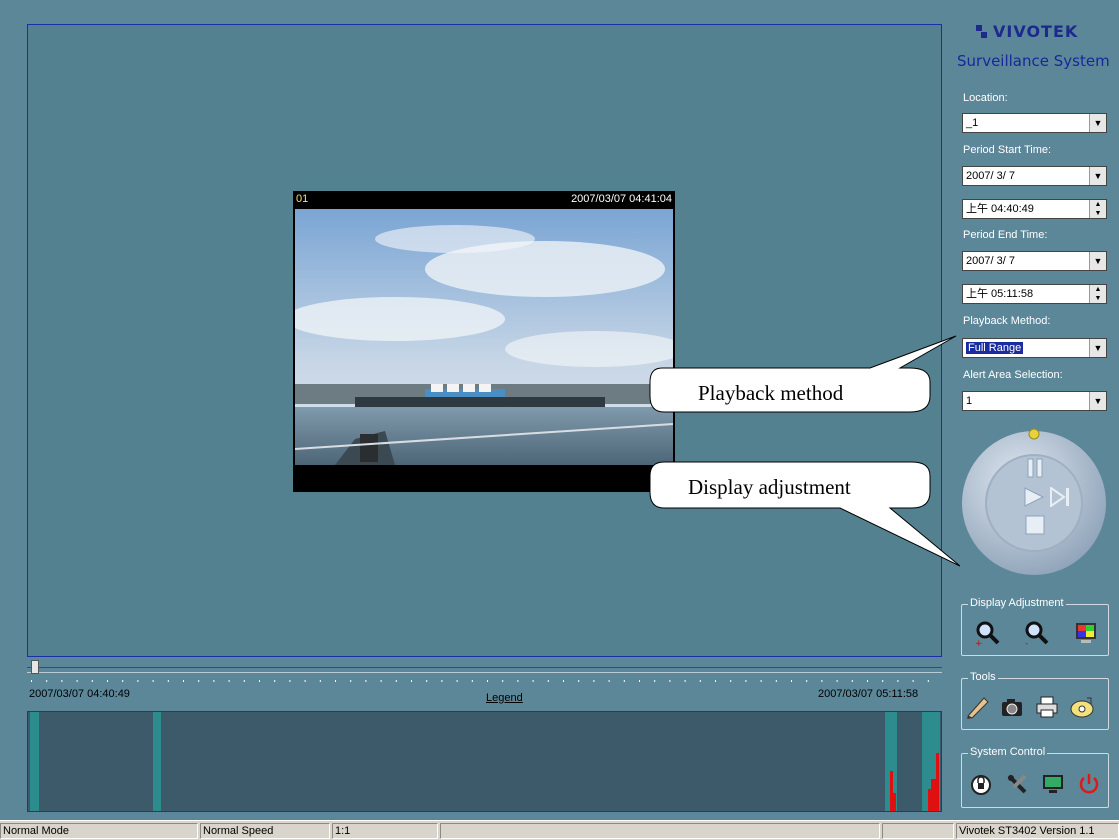 The height and width of the screenshot is (840, 1119). What do you see at coordinates (1034, 348) in the screenshot?
I see `playback-method-dropdown: Full Range ▼` at bounding box center [1034, 348].